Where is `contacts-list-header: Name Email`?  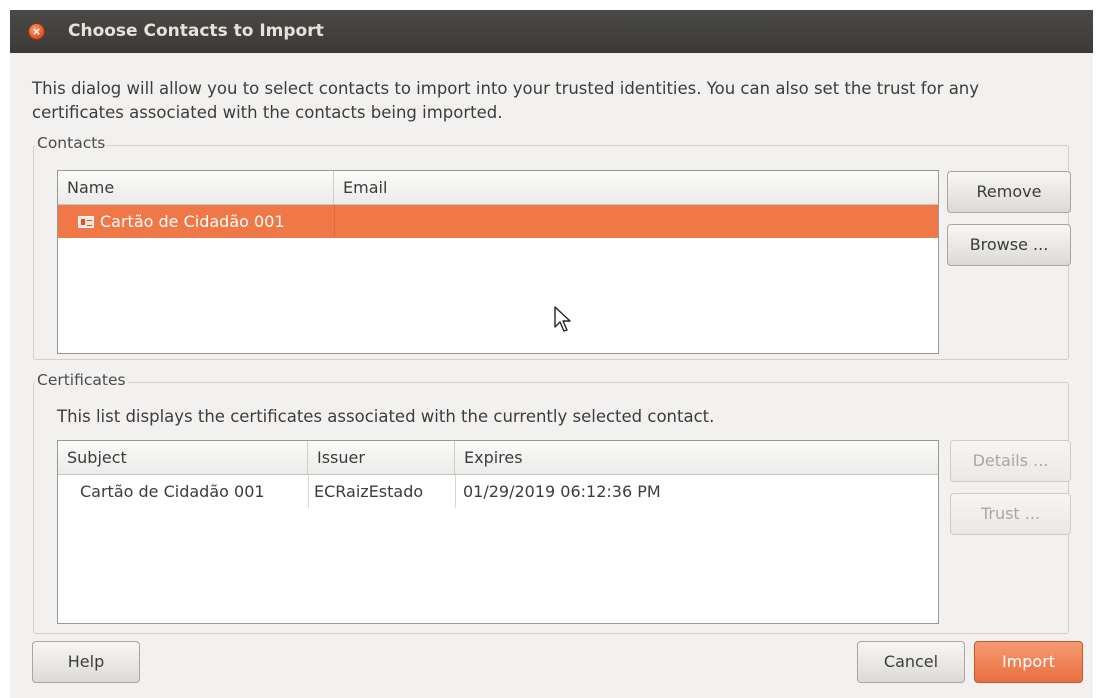
contacts-list-header: Name Email is located at coordinates (498, 188).